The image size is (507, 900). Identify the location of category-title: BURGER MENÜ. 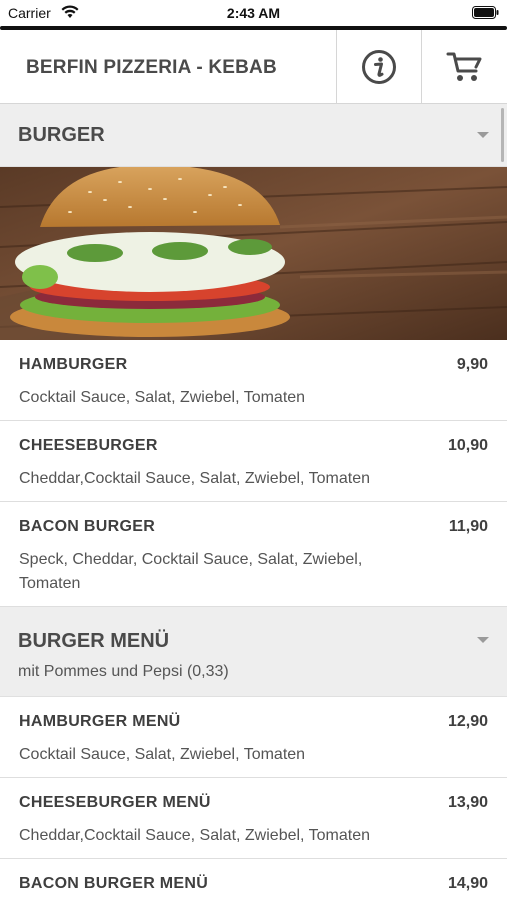
(94, 641).